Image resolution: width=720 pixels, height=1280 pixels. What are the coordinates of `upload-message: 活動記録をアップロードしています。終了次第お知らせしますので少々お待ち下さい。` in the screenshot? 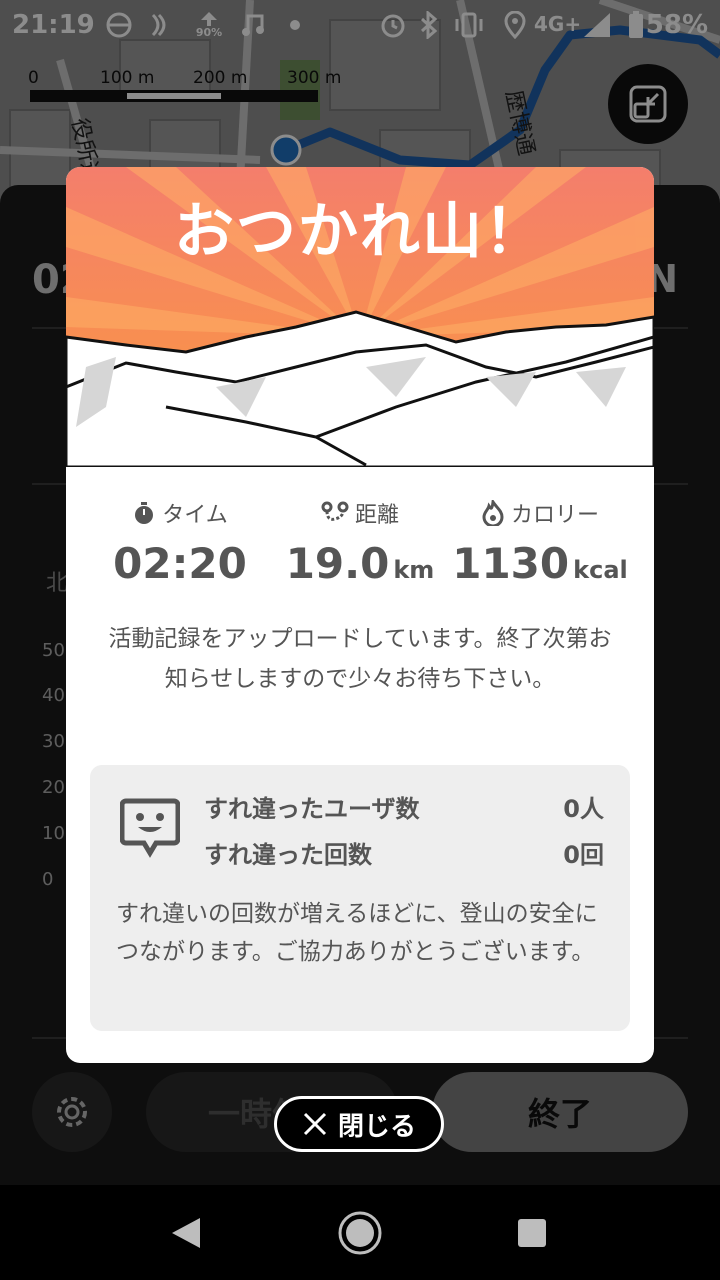 It's located at (360, 659).